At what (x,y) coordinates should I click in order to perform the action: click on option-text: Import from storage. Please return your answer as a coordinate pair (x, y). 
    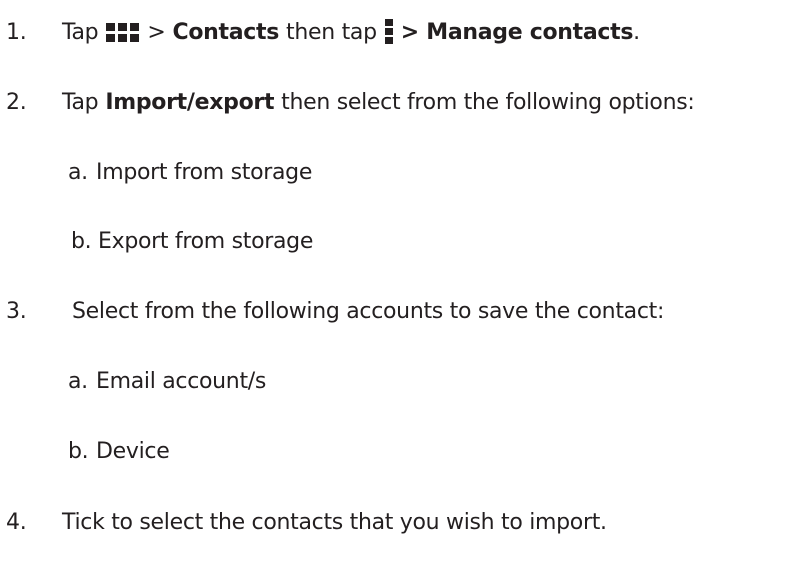
    Looking at the image, I should click on (204, 172).